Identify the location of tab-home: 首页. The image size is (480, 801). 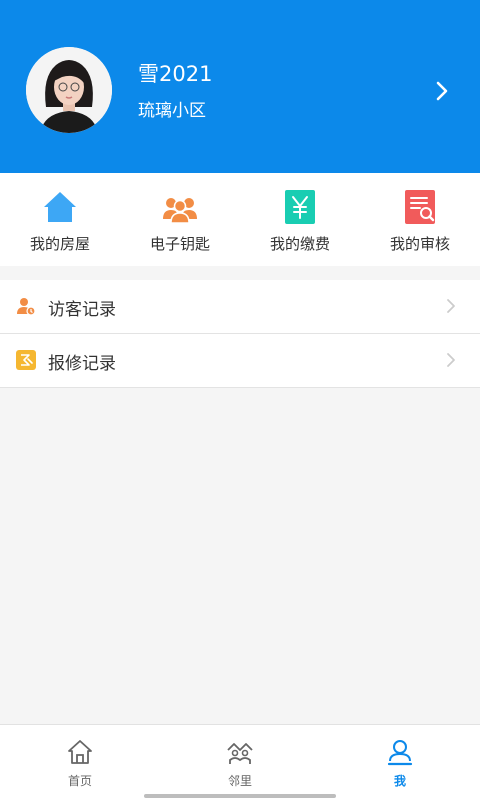
(80, 763).